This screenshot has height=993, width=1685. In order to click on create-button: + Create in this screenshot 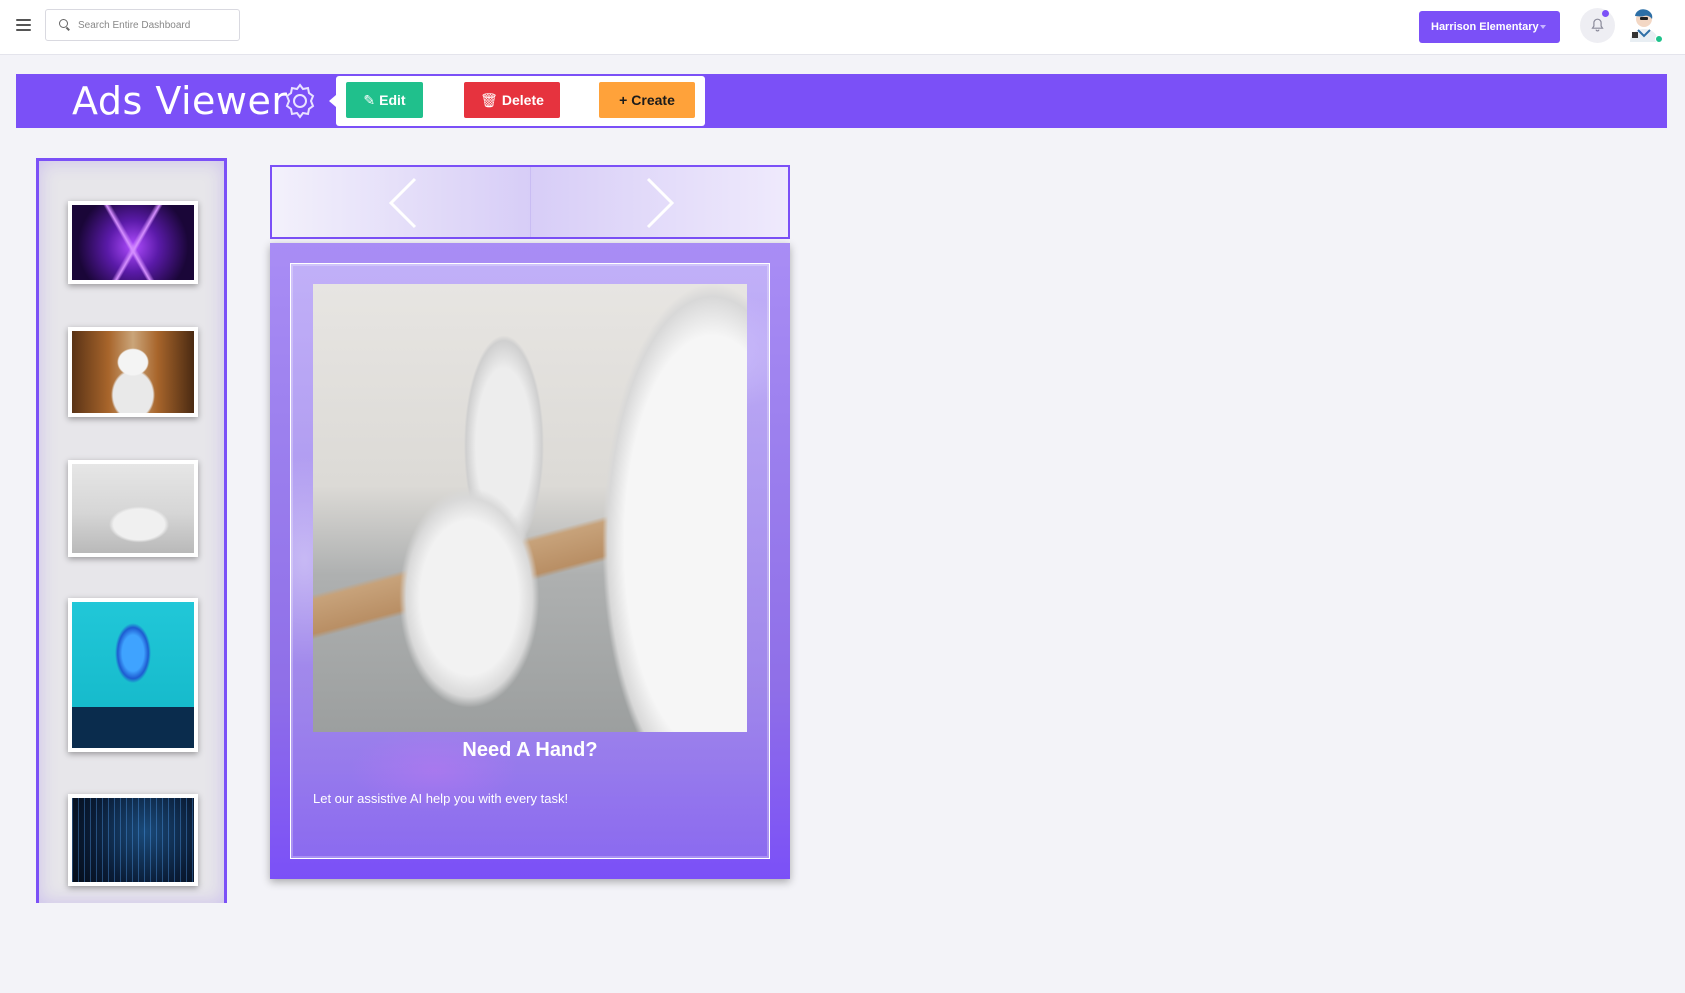, I will do `click(647, 100)`.